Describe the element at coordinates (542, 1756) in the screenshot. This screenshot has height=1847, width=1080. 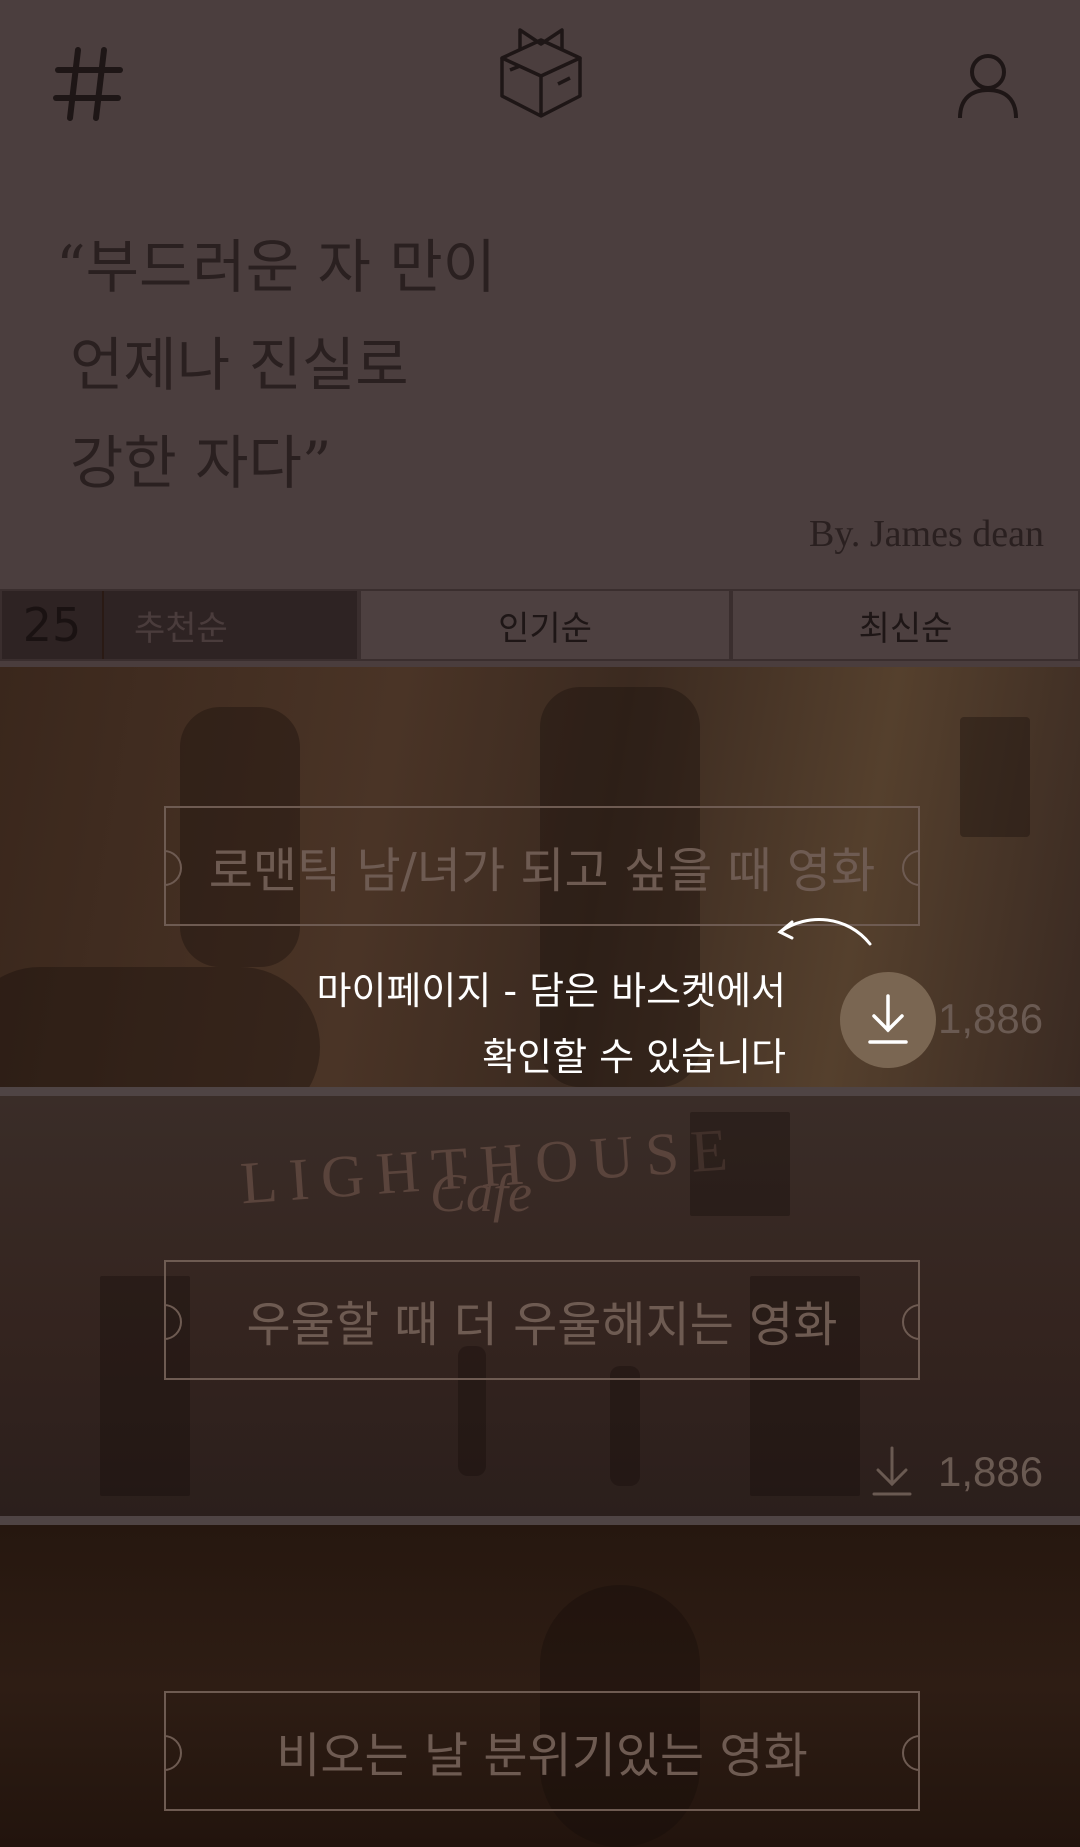
I see `card-title-text: 비오는 날 분위기있는 영화` at that location.